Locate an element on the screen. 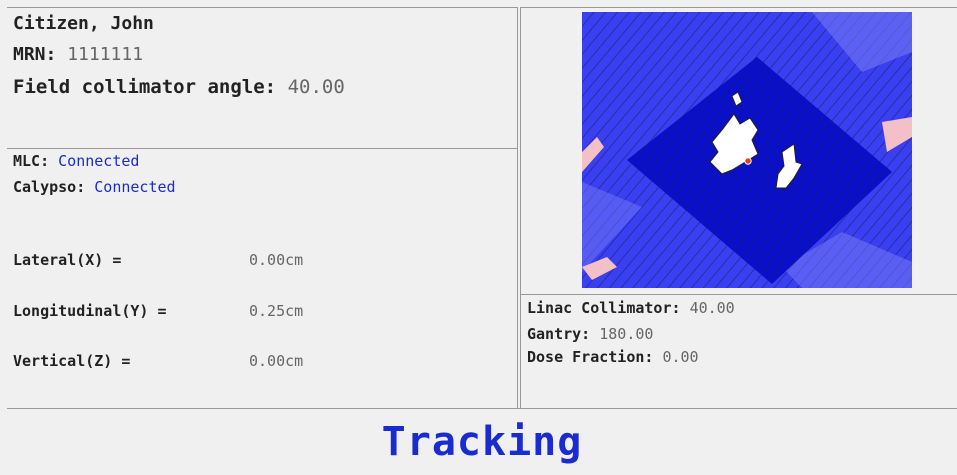 Image resolution: width=957 pixels, height=475 pixels. linac-collimator-label: Linac Collimator: is located at coordinates (604, 308).